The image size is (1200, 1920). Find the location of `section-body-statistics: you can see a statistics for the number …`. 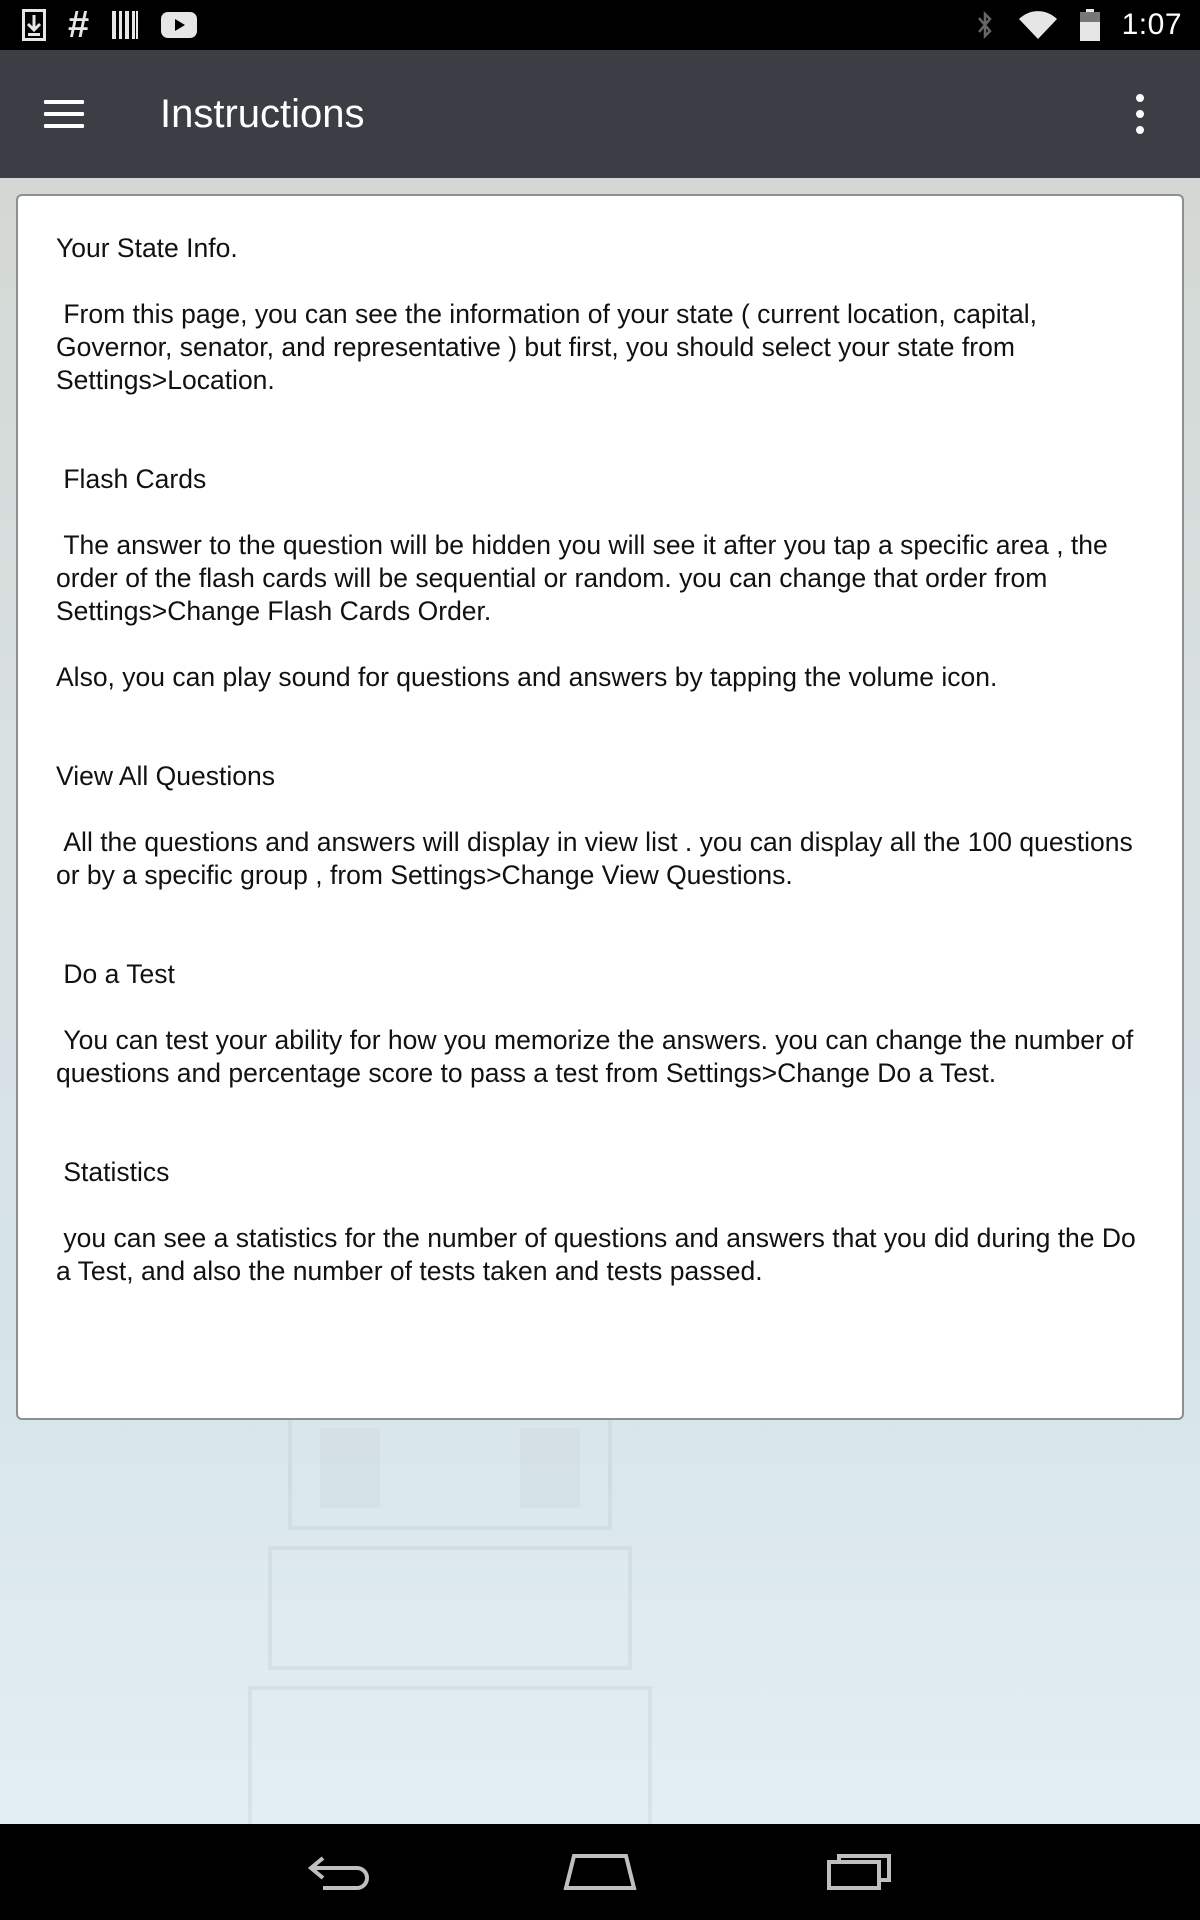

section-body-statistics: you can see a statistics for the number … is located at coordinates (600, 1254).